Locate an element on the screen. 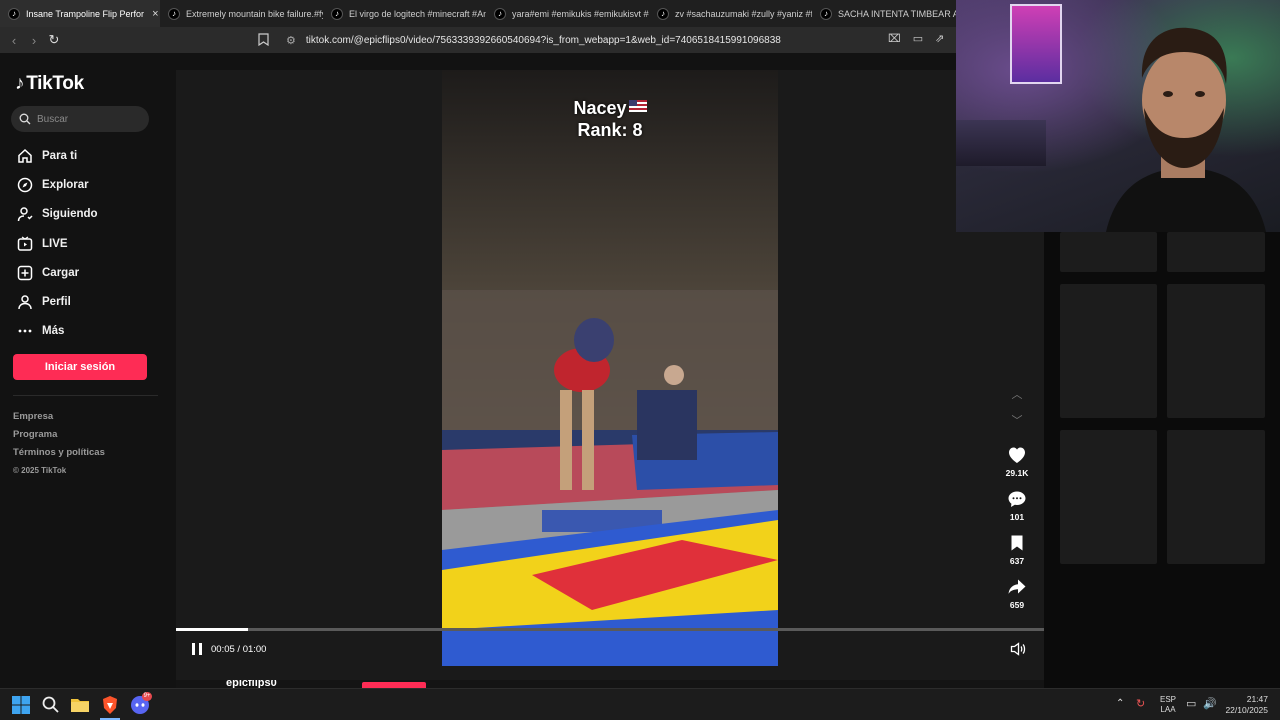 This screenshot has height=720, width=1280. like-icon is located at coordinates (1017, 455).